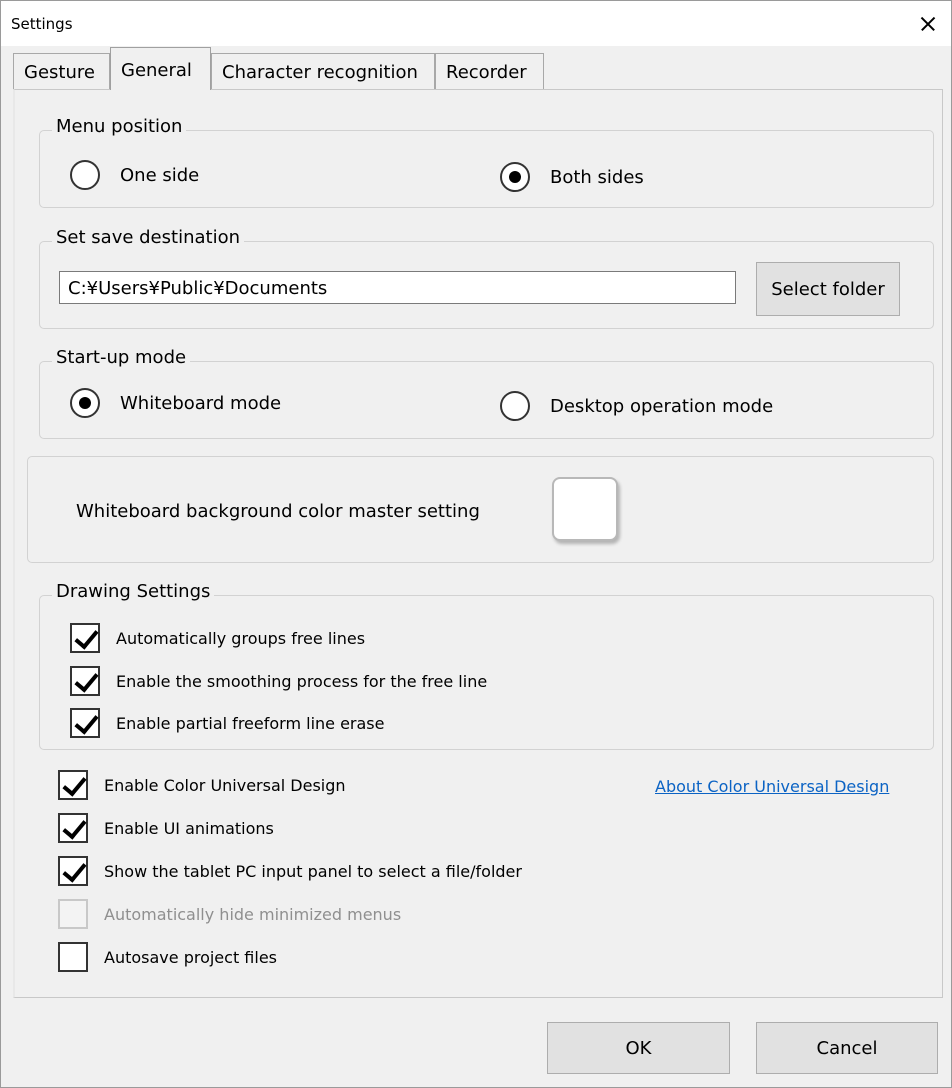 This screenshot has width=952, height=1088. I want to click on save-path-input: C:¥Users¥Public¥Documents, so click(397, 287).